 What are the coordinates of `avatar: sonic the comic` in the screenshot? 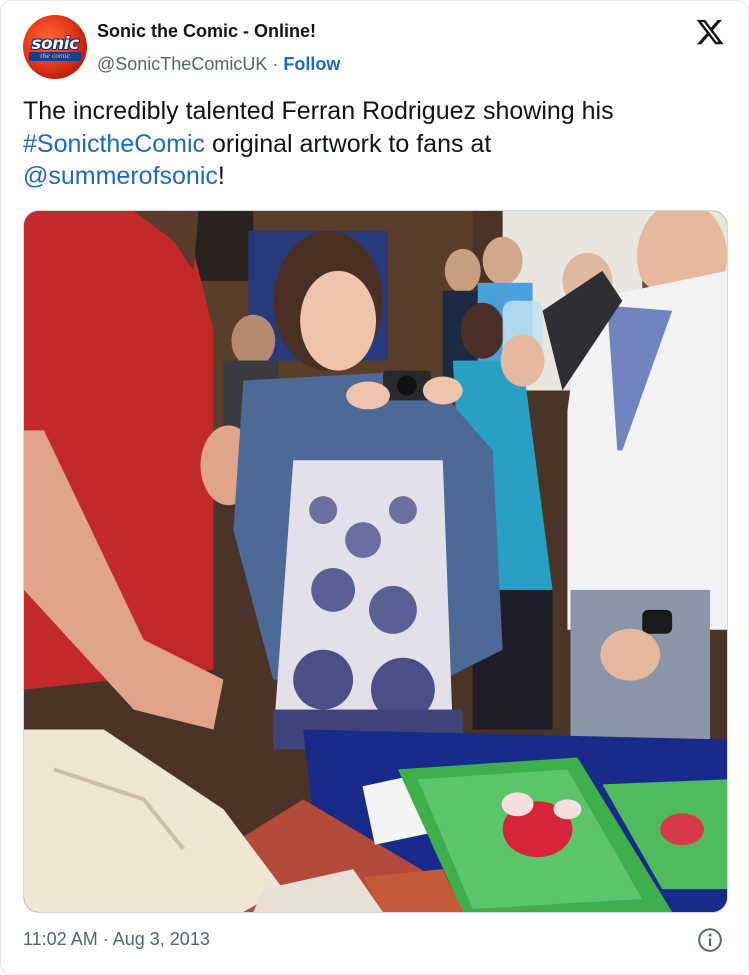 It's located at (55, 47).